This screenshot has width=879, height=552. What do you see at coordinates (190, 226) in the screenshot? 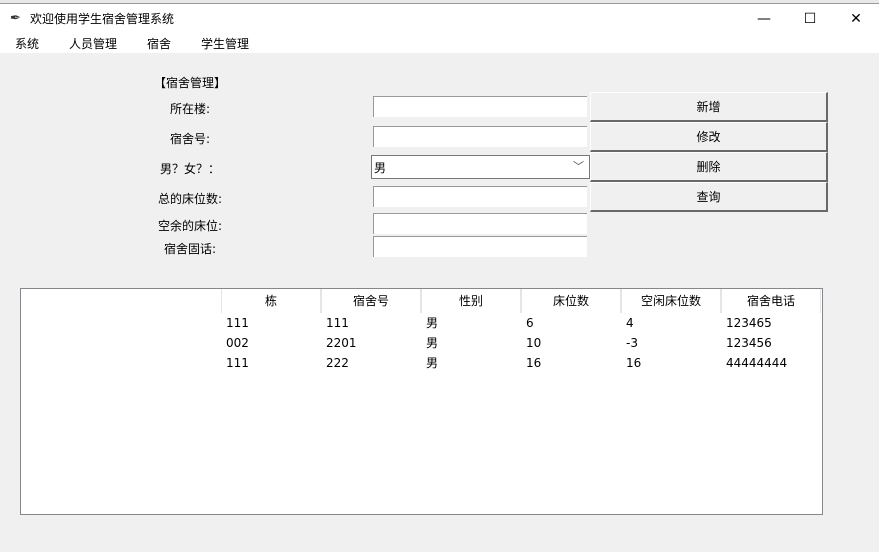
I see `free-beds-label: 空余的床位:` at bounding box center [190, 226].